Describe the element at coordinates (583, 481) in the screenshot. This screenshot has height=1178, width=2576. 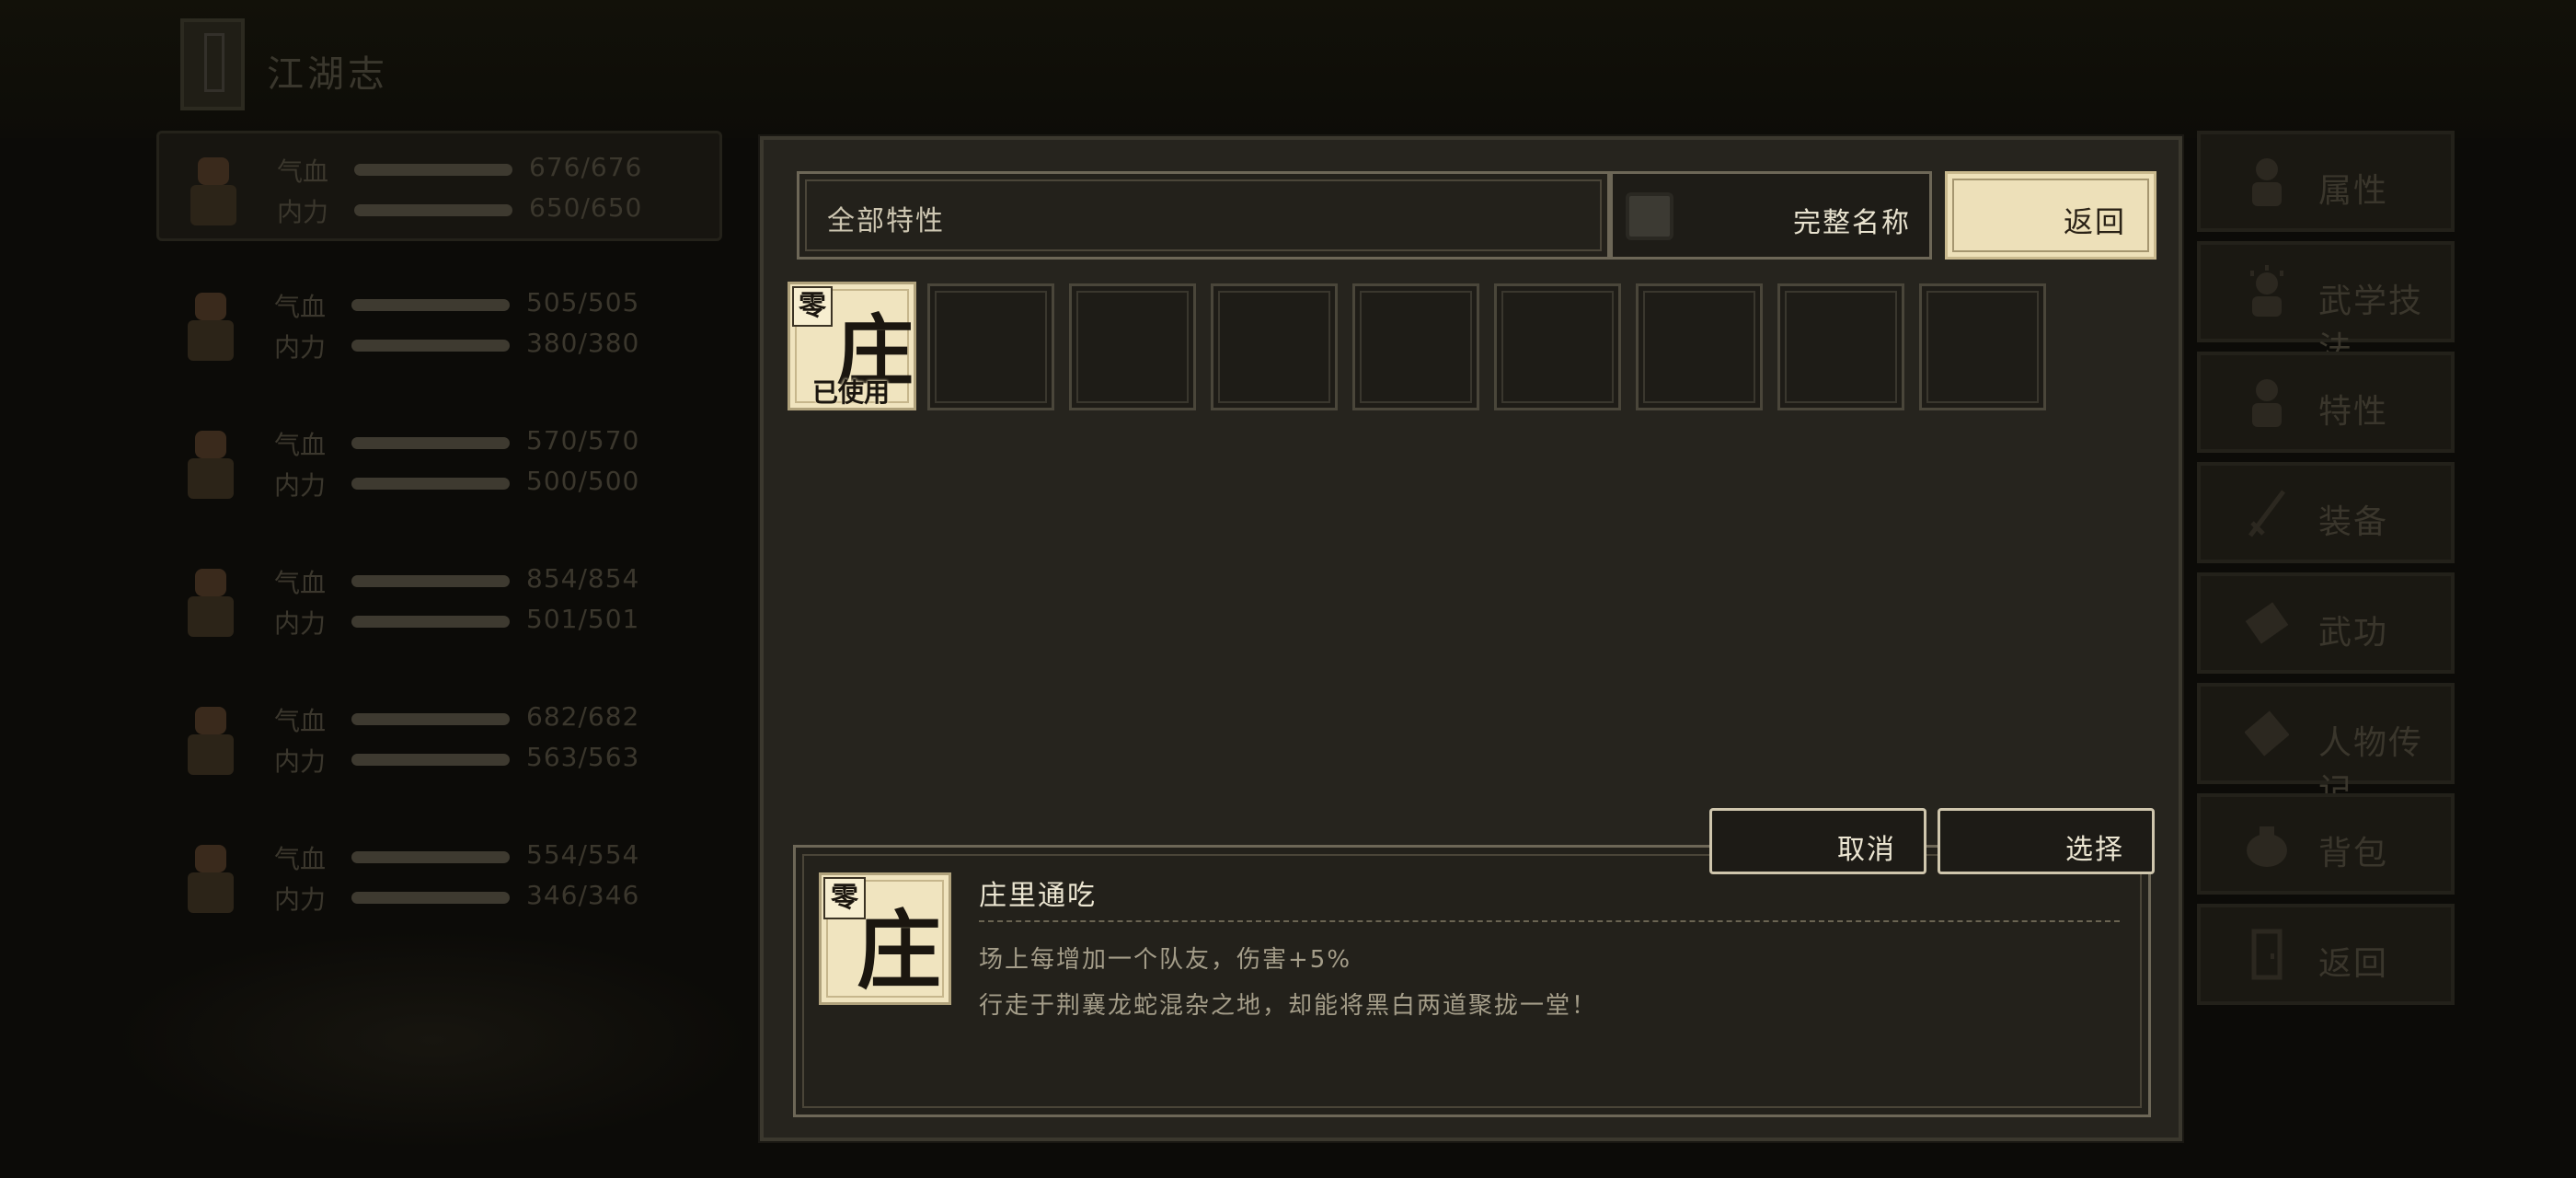
I see `mp-value: 500/500` at that location.